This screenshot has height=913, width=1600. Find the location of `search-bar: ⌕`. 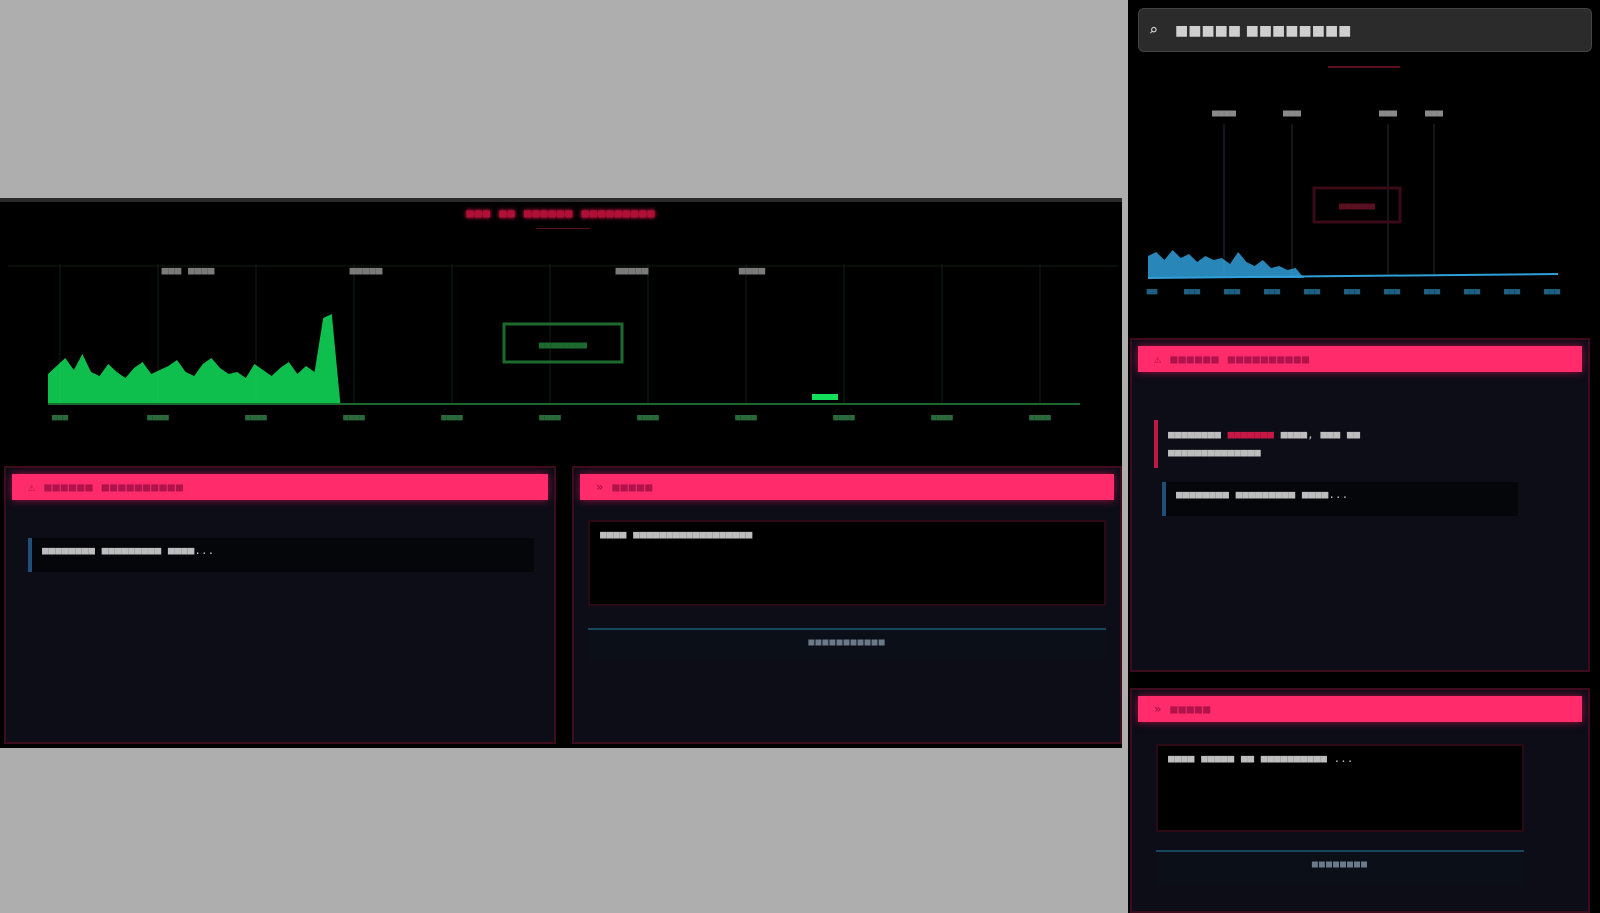

search-bar: ⌕ is located at coordinates (1365, 30).